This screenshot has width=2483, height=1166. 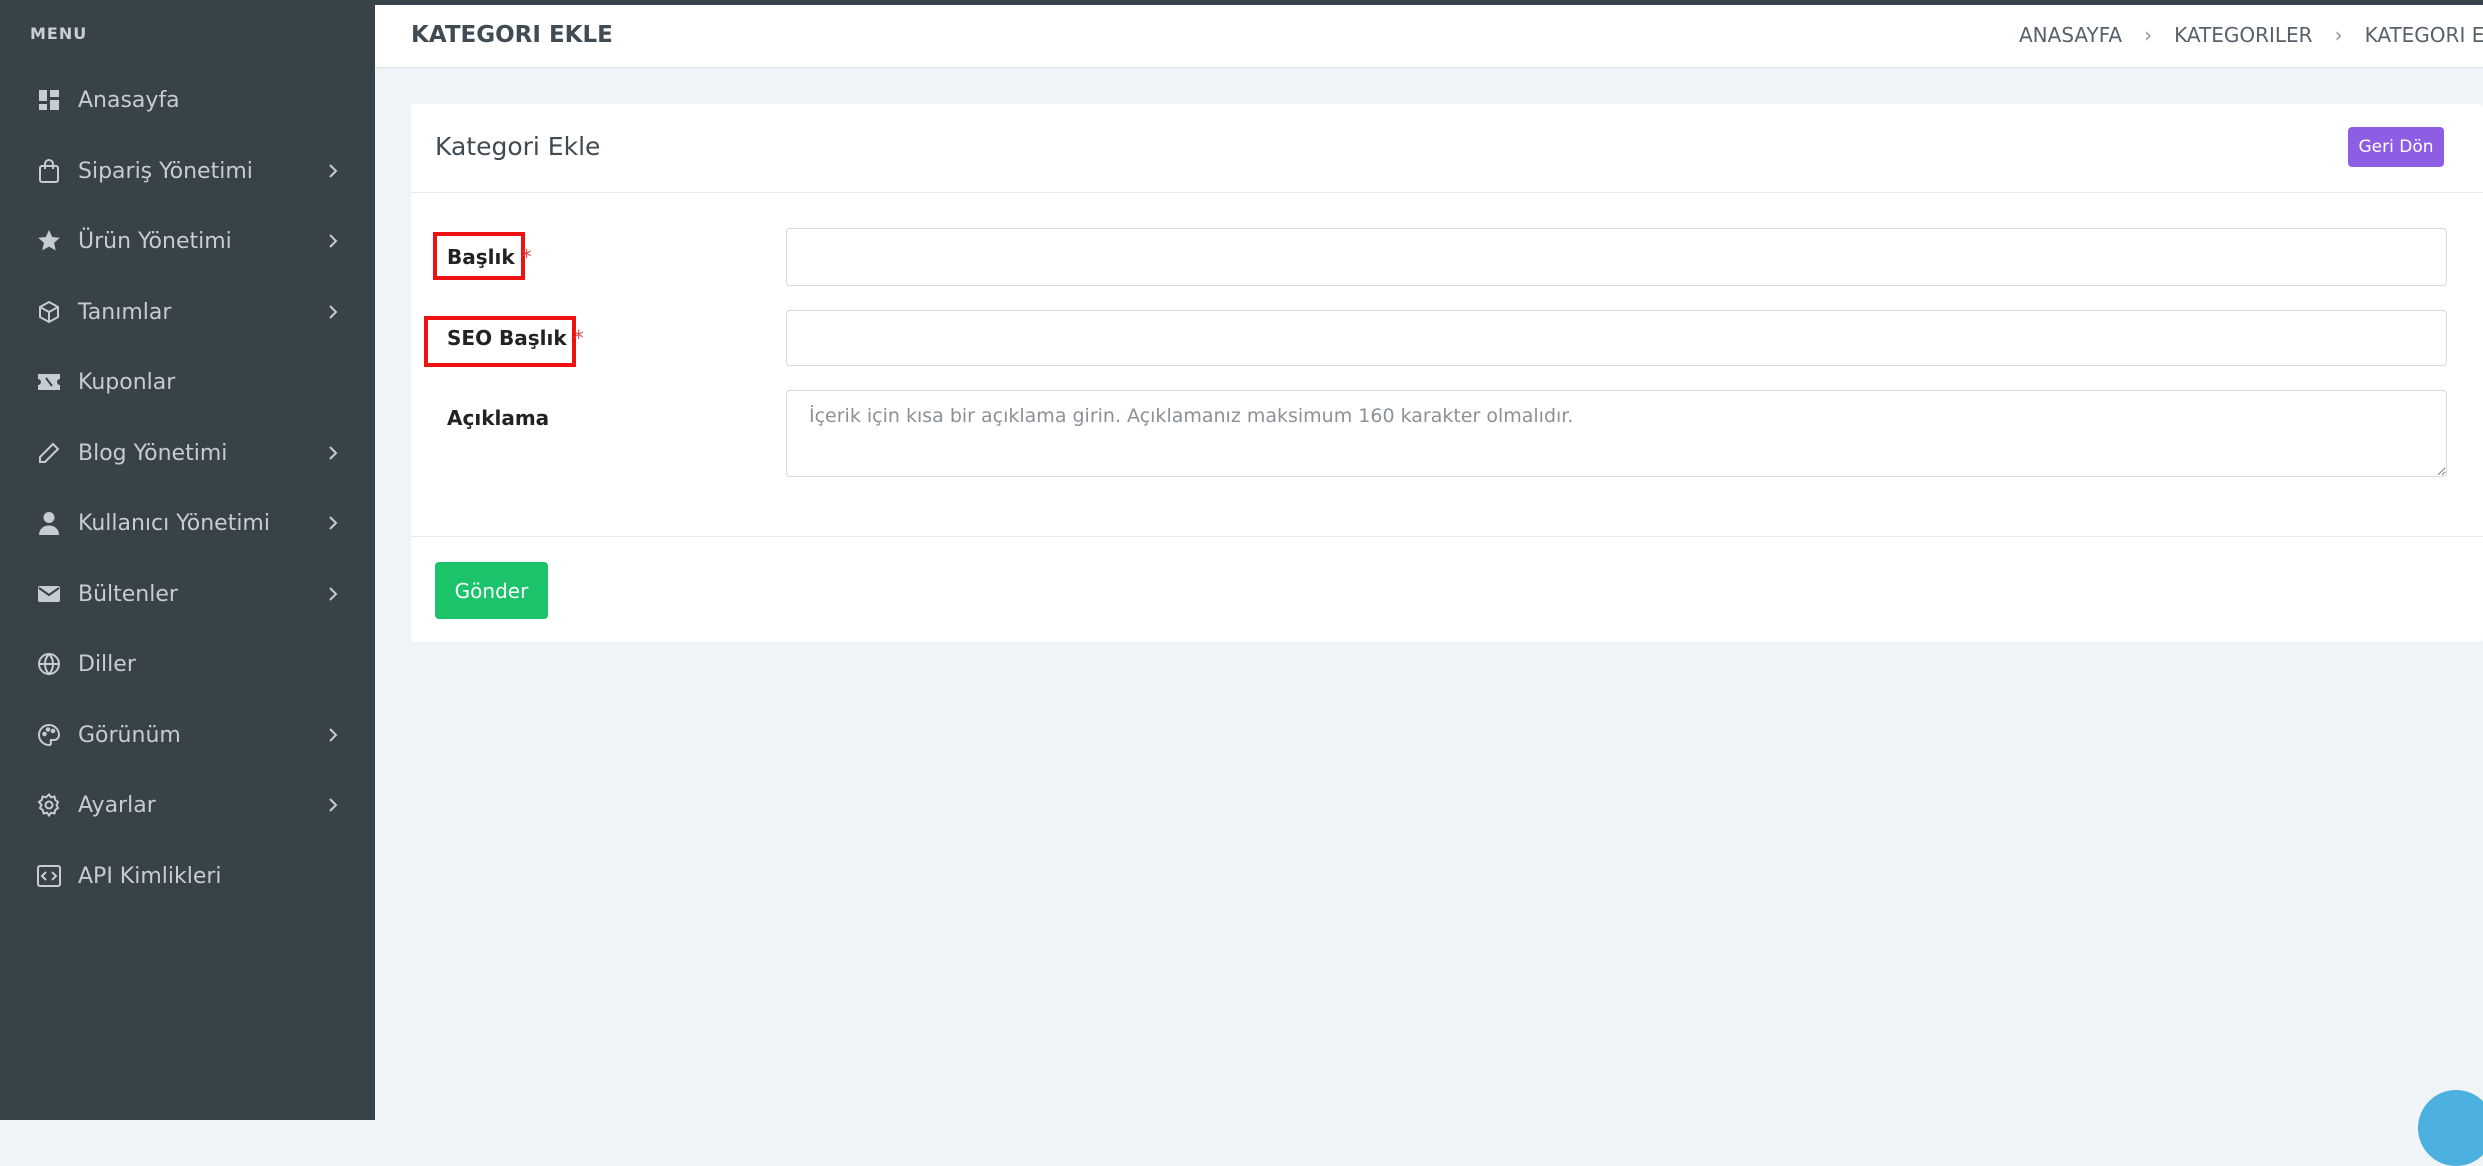 What do you see at coordinates (49, 100) in the screenshot?
I see `dashboard-icon` at bounding box center [49, 100].